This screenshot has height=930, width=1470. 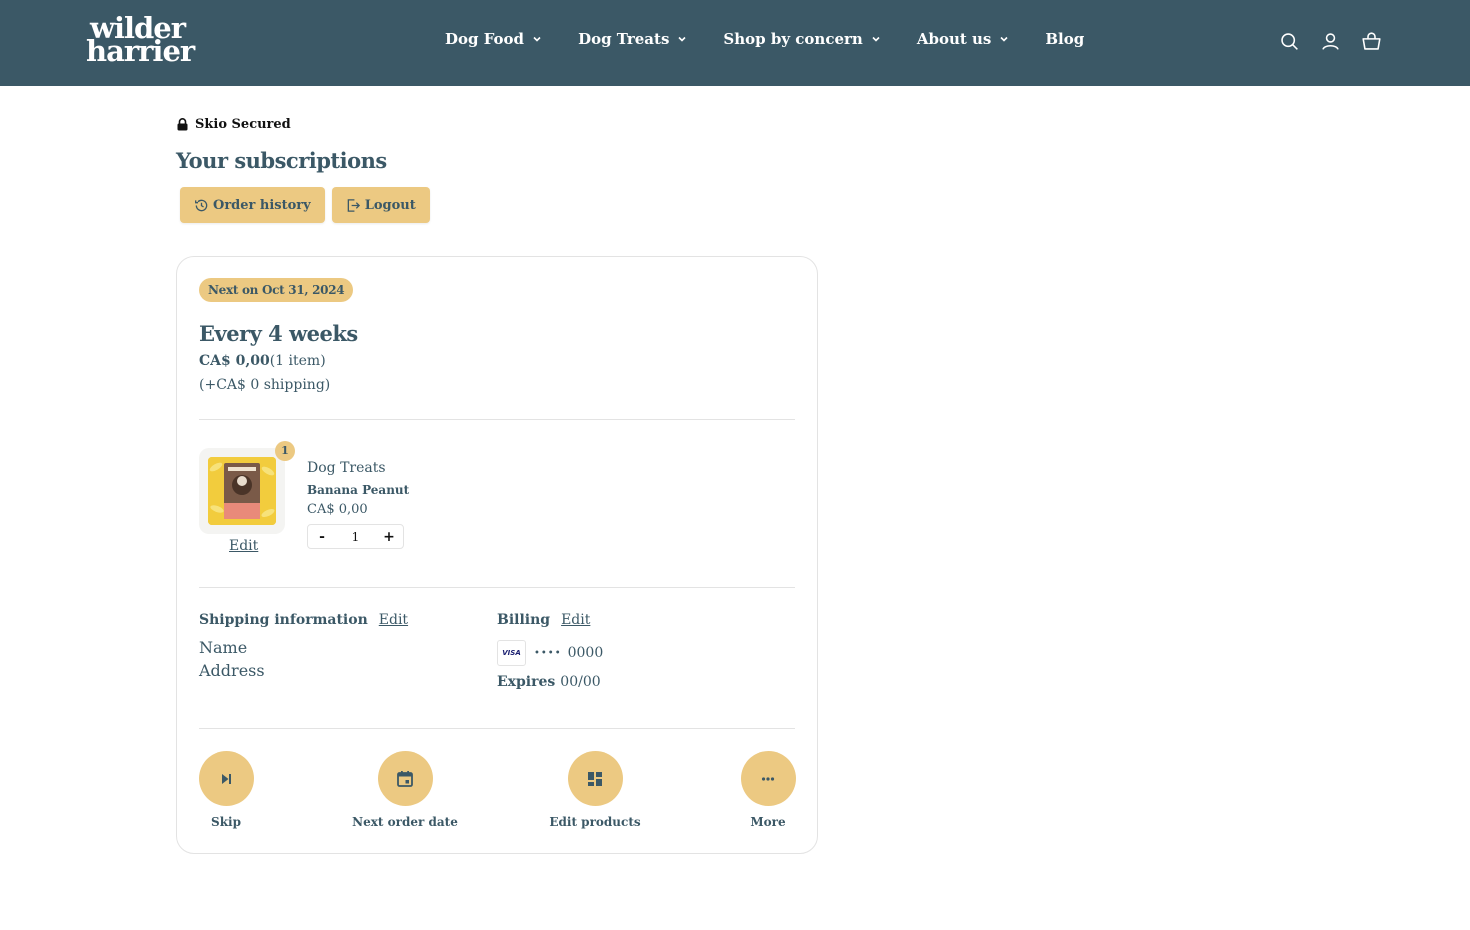 I want to click on secured-label: Skio Secured, so click(x=234, y=124).